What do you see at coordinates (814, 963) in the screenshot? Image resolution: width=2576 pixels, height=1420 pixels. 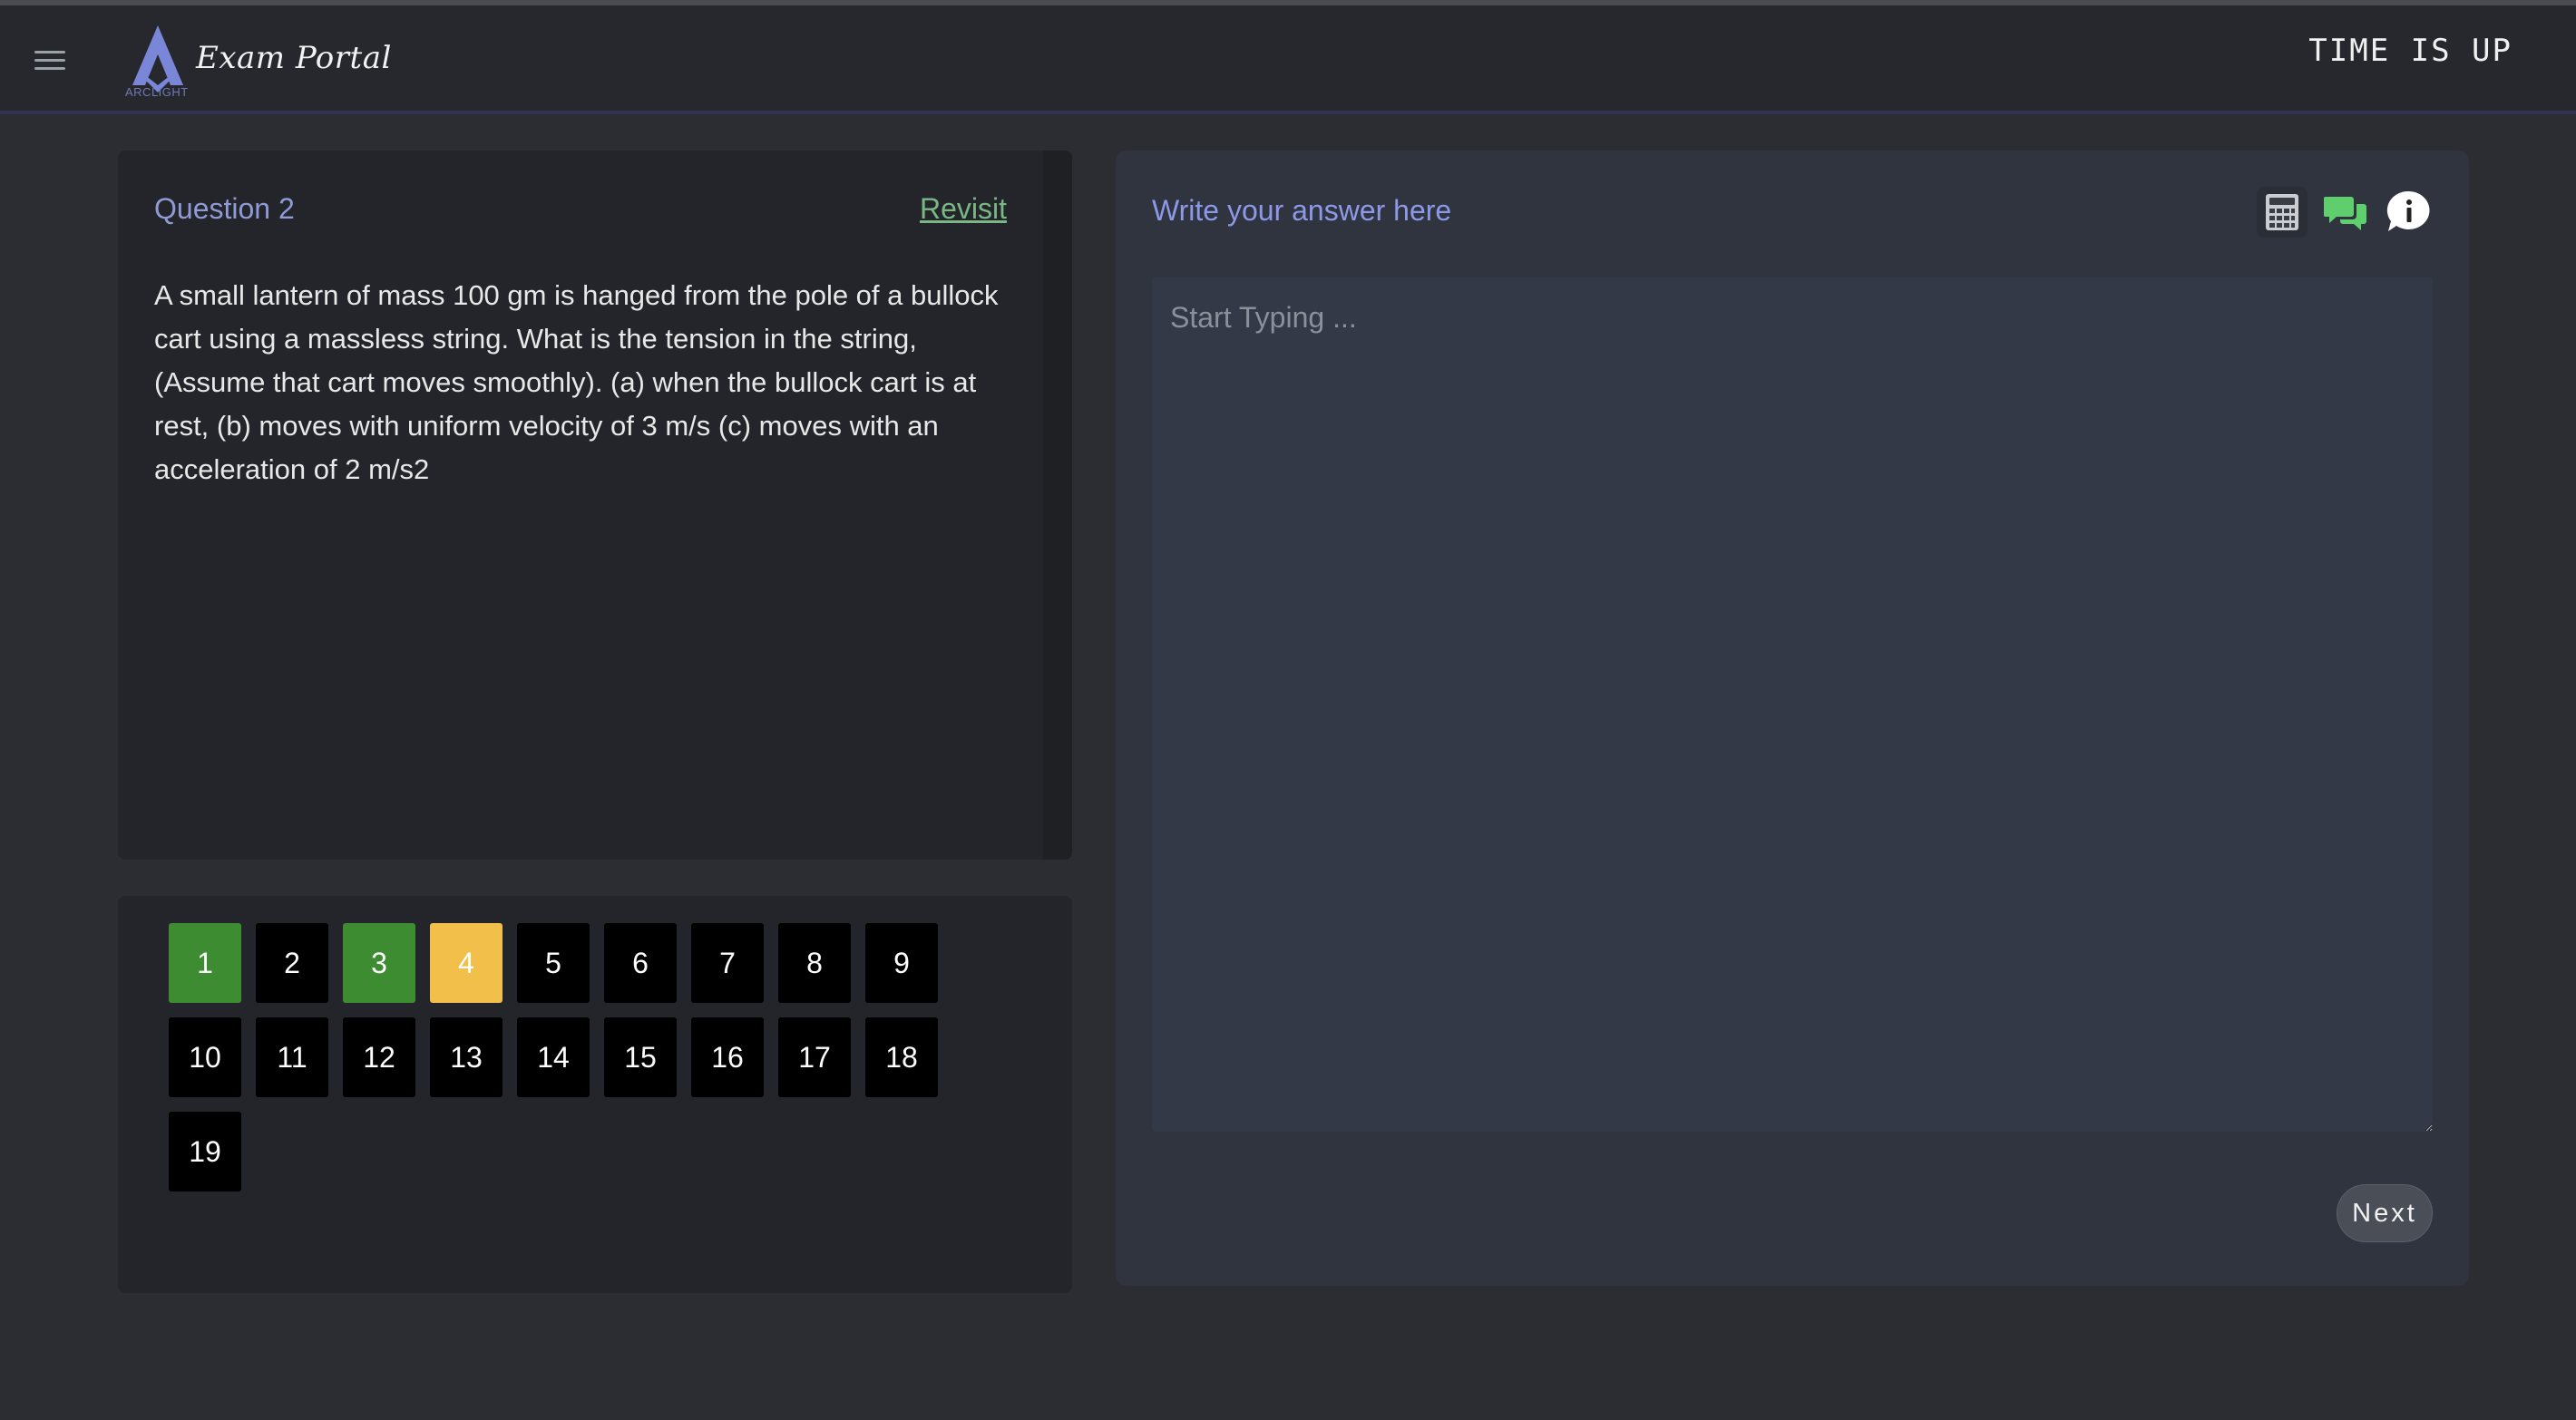 I see `question-nav-button: 8` at bounding box center [814, 963].